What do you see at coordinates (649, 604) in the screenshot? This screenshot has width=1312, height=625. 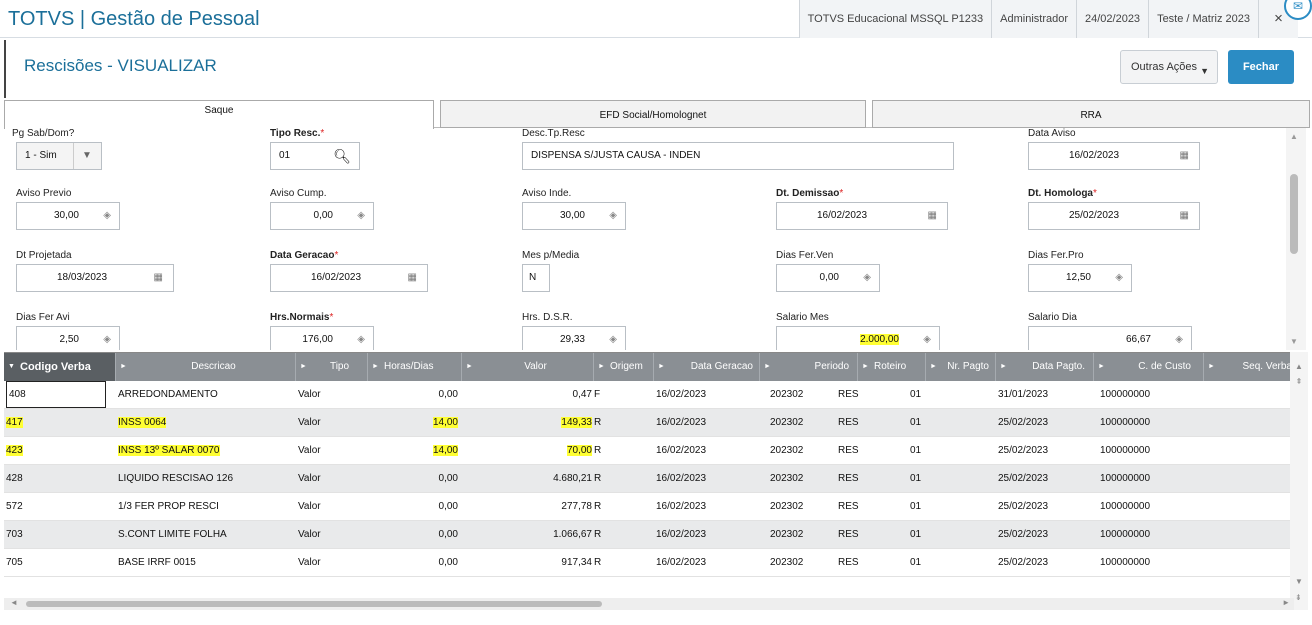 I see `grid-h-scrollbar: ◄ ►` at bounding box center [649, 604].